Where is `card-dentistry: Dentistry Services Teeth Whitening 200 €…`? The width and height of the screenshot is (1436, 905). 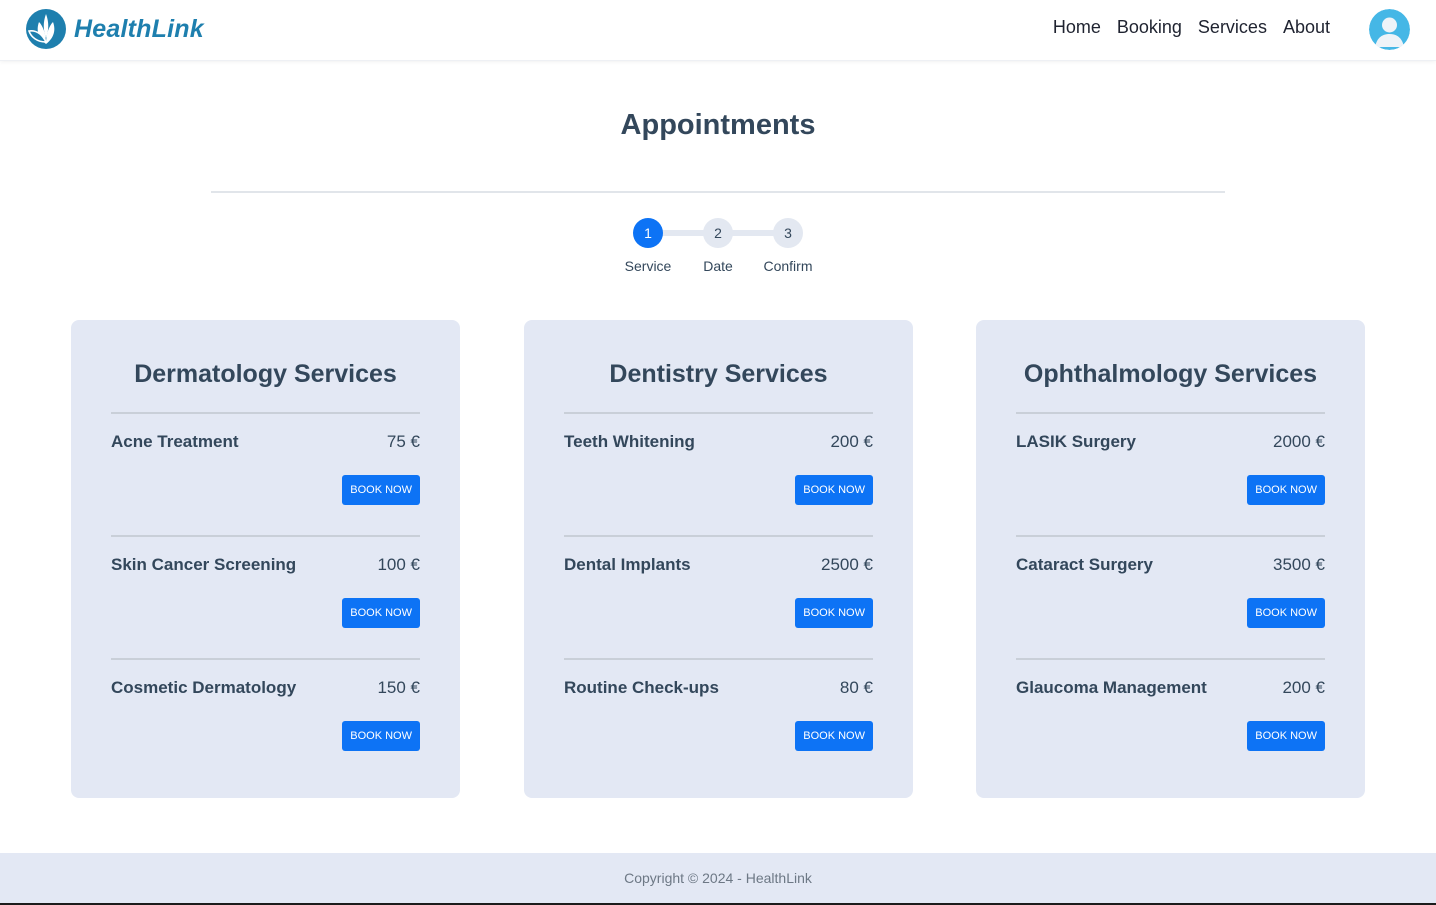 card-dentistry: Dentistry Services Teeth Whitening 200 €… is located at coordinates (718, 559).